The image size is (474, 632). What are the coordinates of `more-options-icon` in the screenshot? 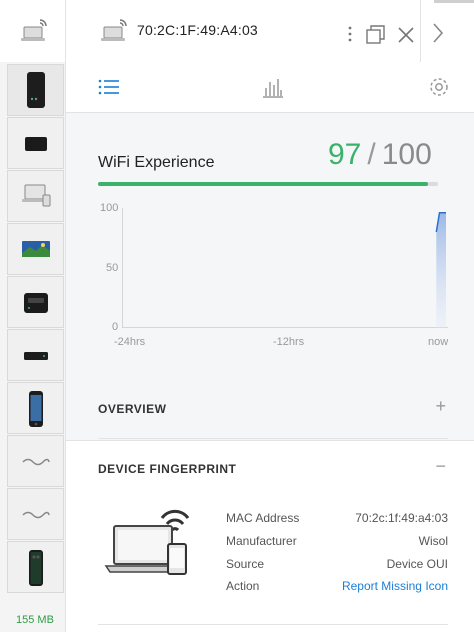 It's located at (350, 34).